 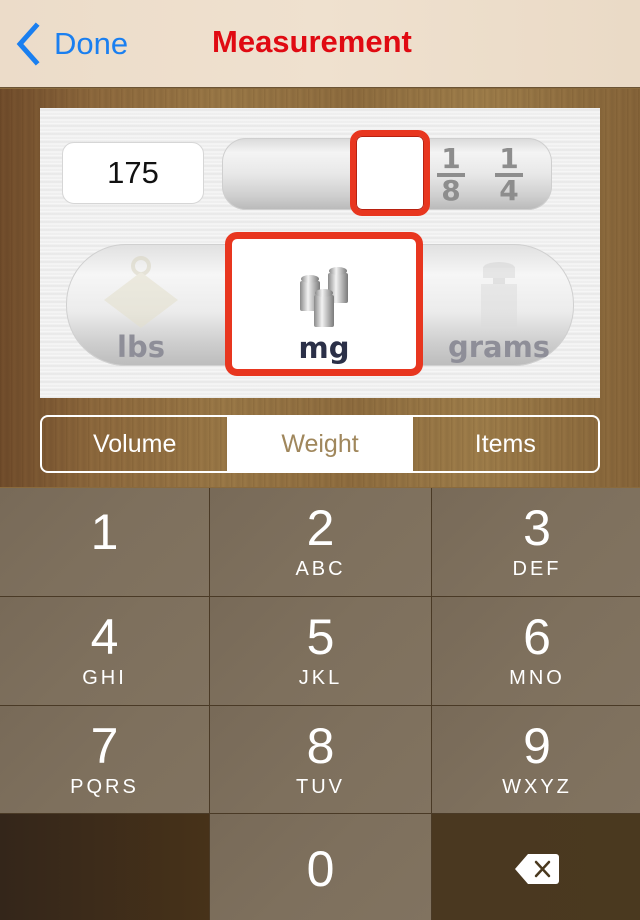 I want to click on amount-field: 175, so click(x=133, y=173).